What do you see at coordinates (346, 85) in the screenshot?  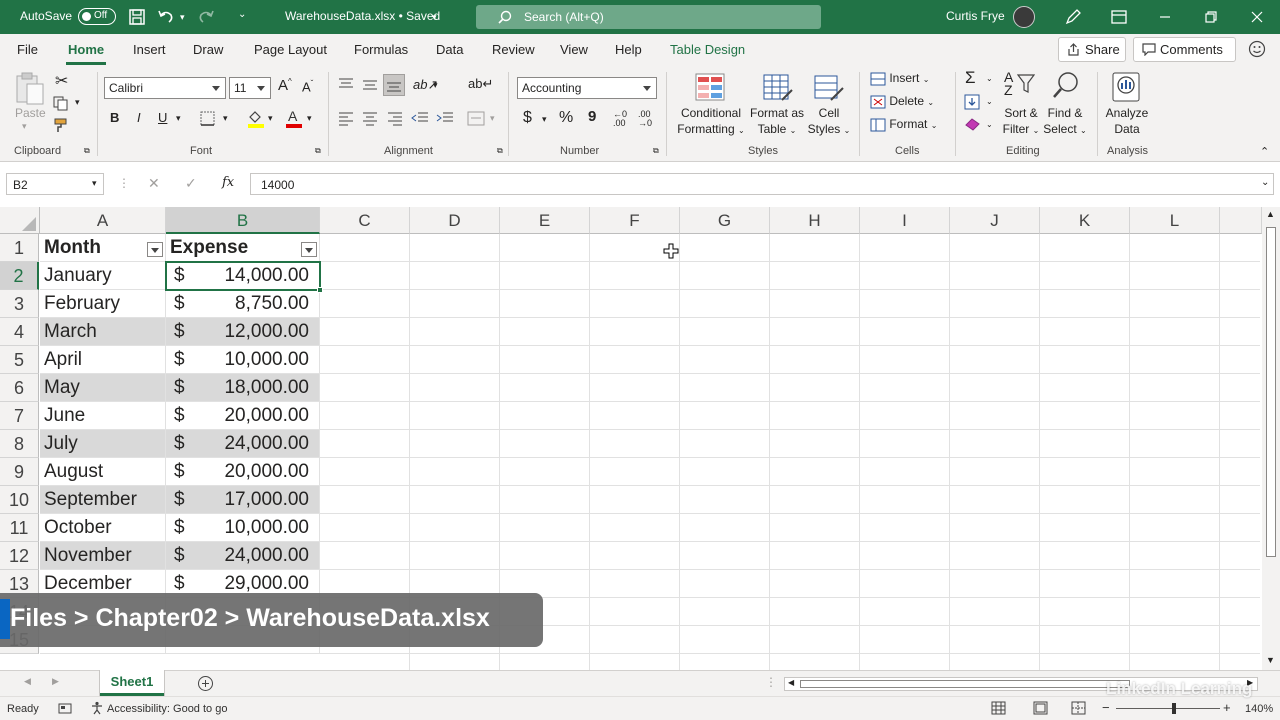 I see `top-align-icon` at bounding box center [346, 85].